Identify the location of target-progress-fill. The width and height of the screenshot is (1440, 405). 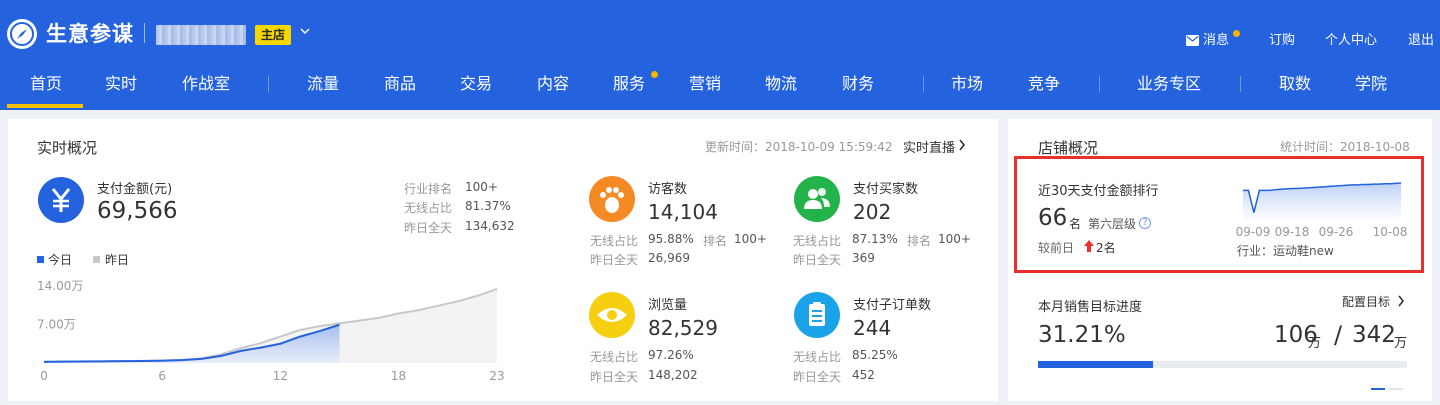
(1096, 364).